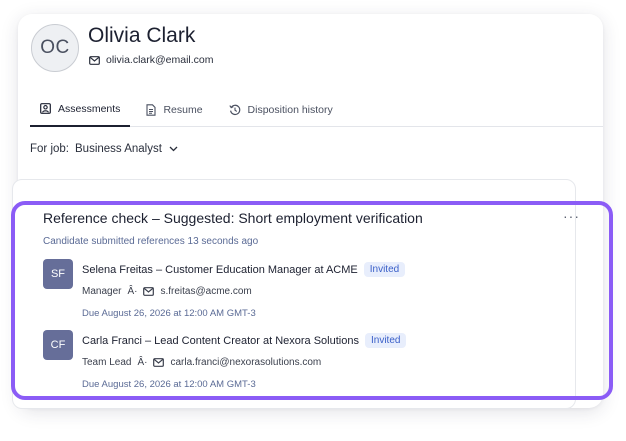 This screenshot has width=626, height=441. I want to click on tab-assessments: Assessments, so click(80, 109).